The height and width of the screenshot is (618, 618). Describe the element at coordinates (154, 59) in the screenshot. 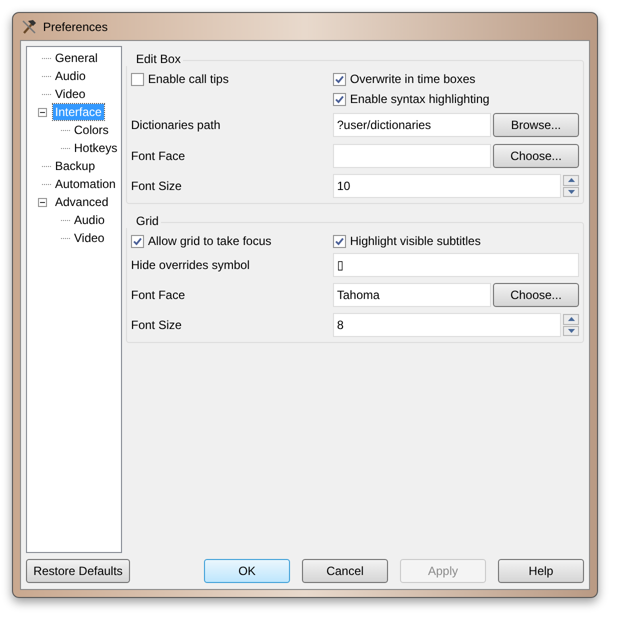

I see `group-title: Edit Box` at that location.